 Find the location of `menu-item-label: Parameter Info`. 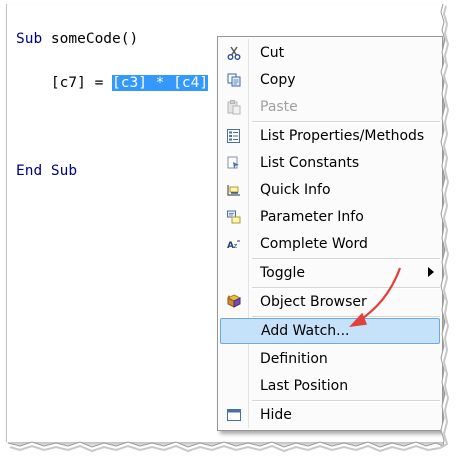

menu-item-label: Parameter Info is located at coordinates (312, 216).